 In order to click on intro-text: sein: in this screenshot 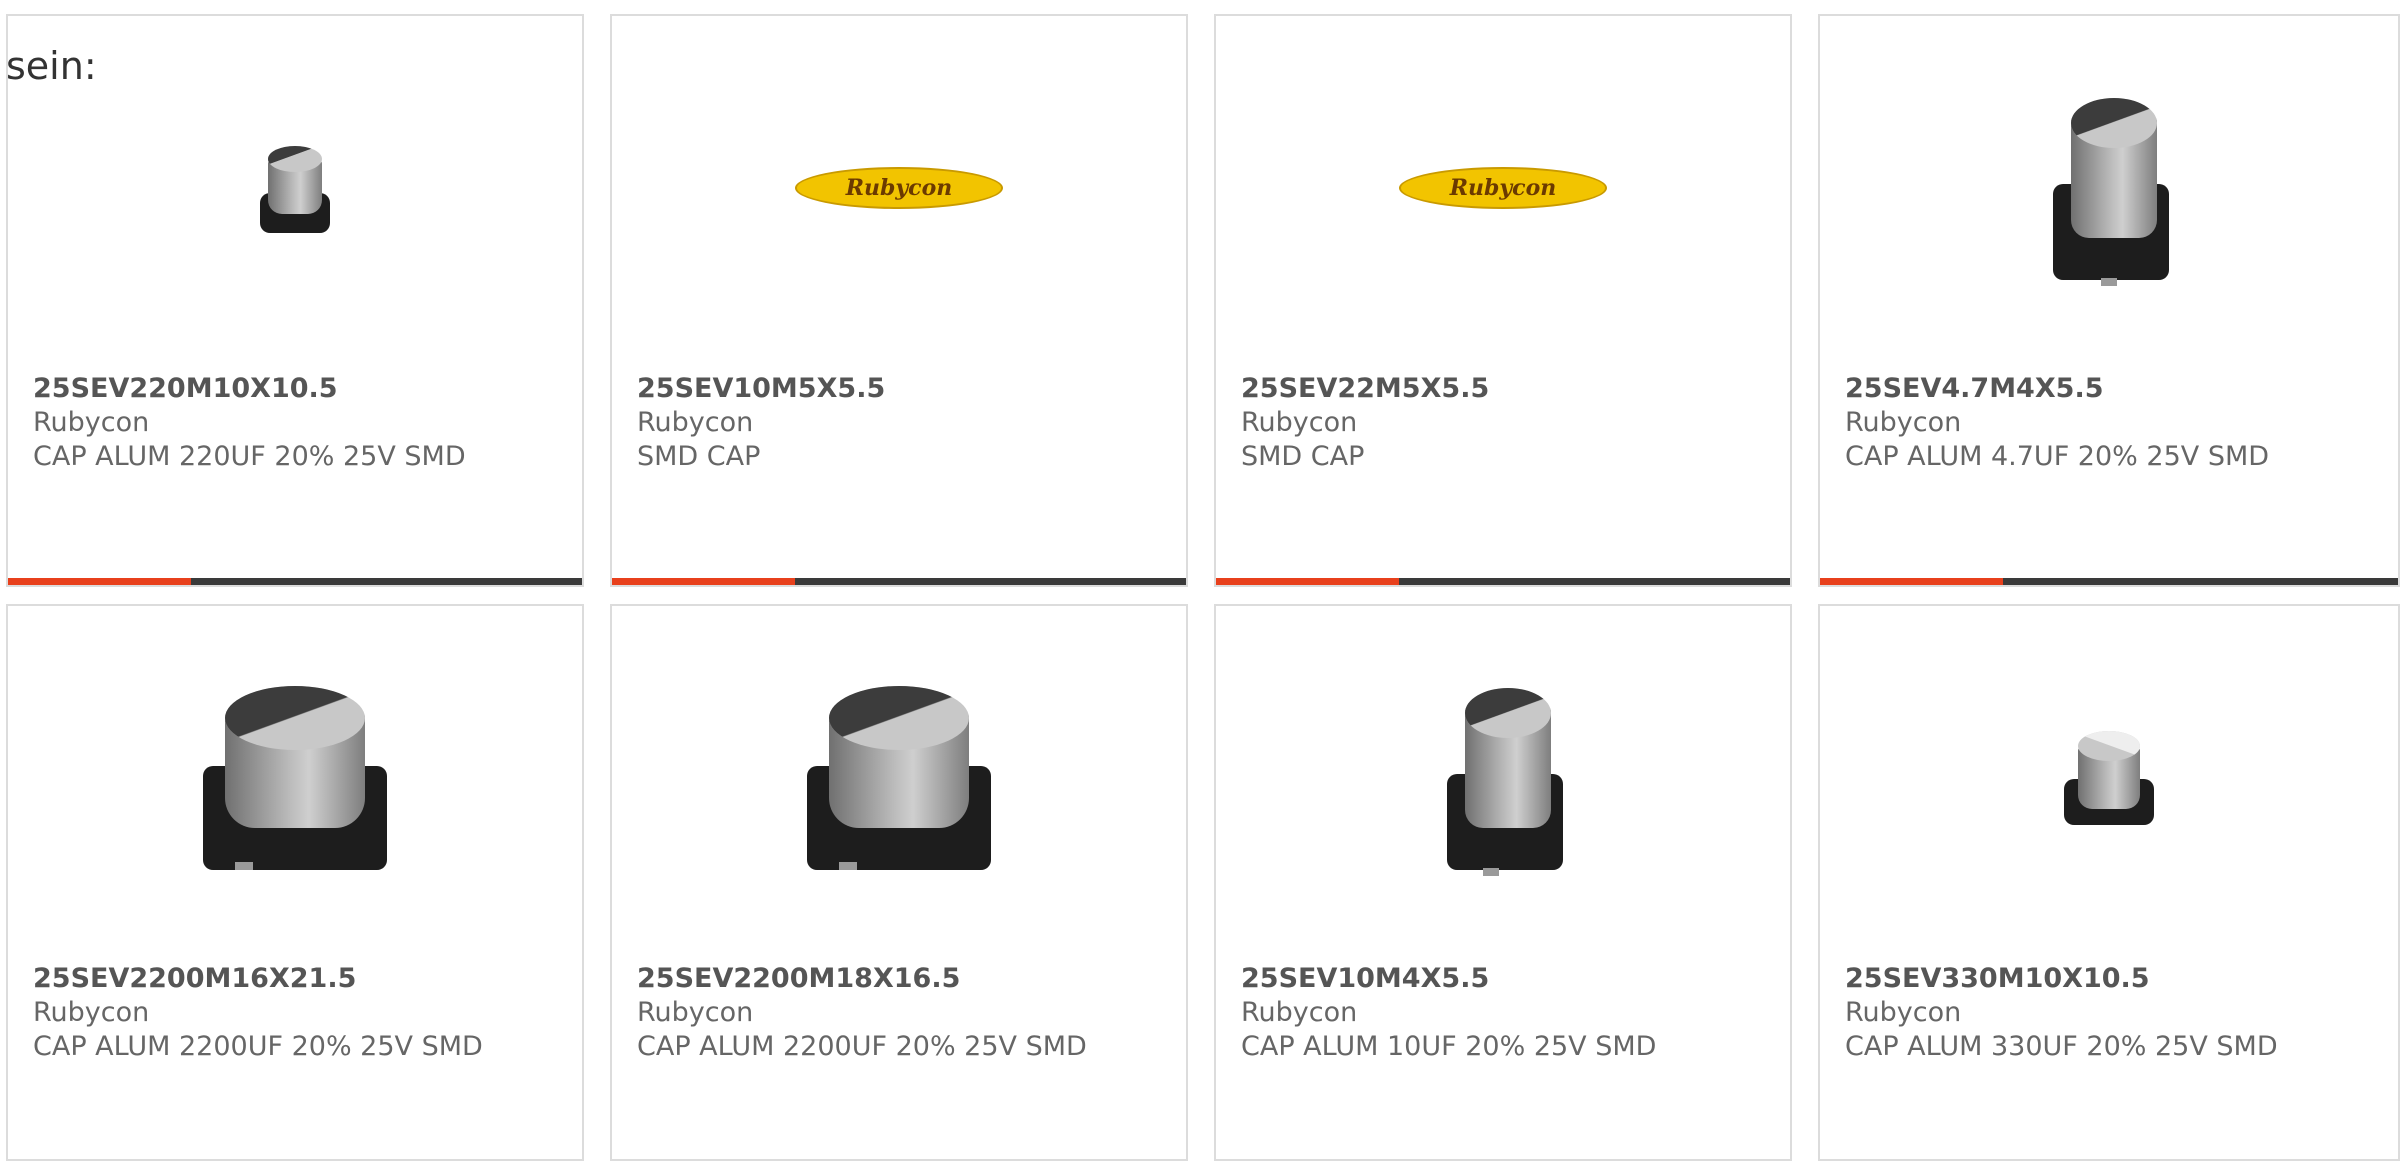, I will do `click(51, 66)`.